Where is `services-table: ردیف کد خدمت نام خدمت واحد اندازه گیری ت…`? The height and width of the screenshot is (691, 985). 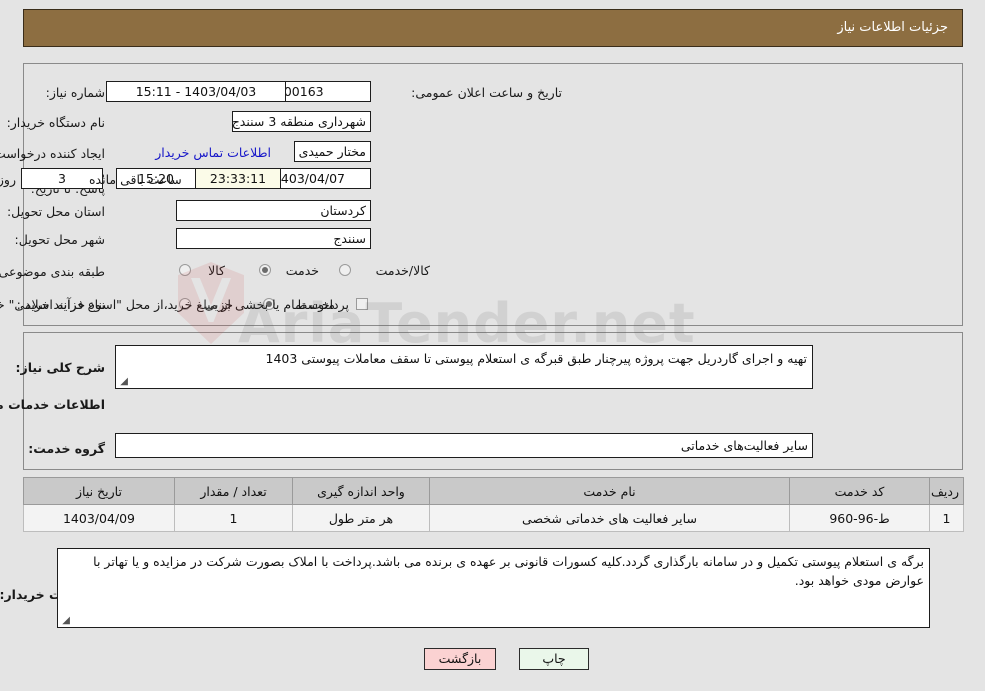 services-table: ردیف کد خدمت نام خدمت واحد اندازه گیری ت… is located at coordinates (493, 504).